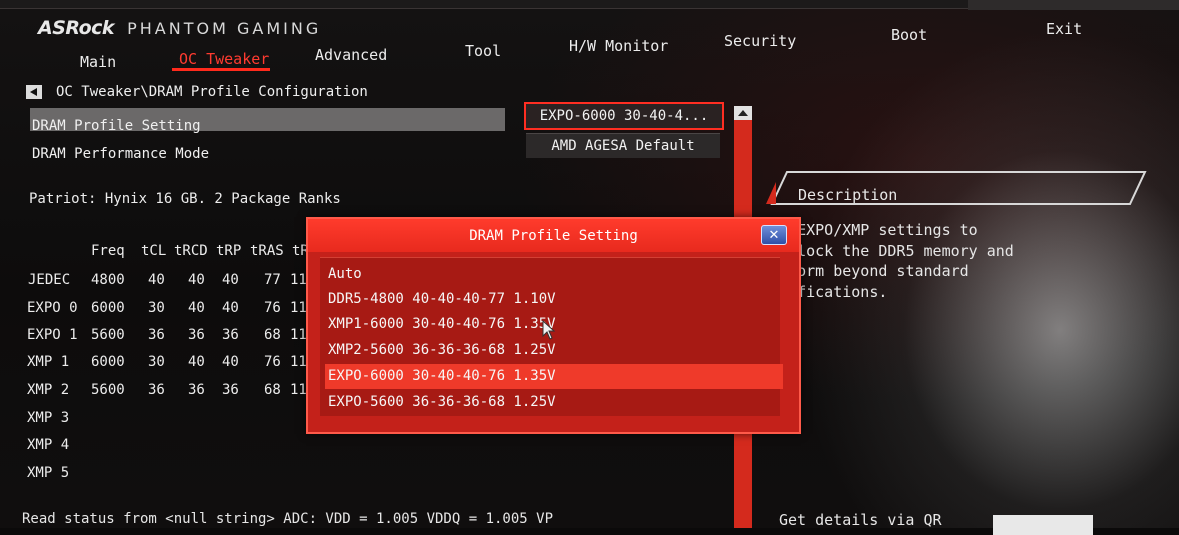  What do you see at coordinates (229, 251) in the screenshot?
I see `col-header-trp: tRP` at bounding box center [229, 251].